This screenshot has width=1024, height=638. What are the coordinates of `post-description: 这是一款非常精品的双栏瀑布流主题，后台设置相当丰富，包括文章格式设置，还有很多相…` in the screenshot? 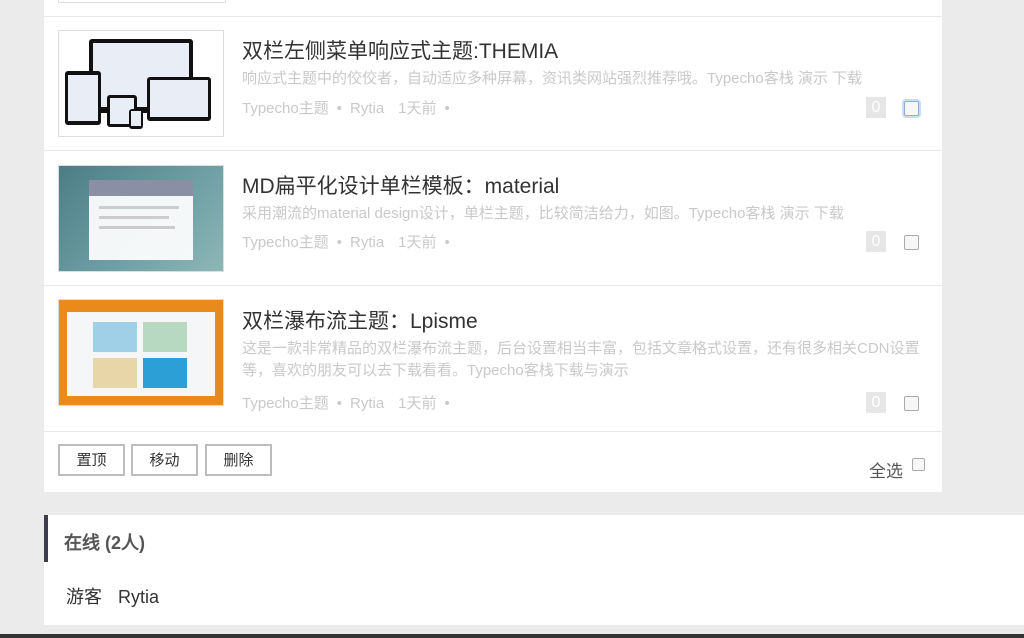 It's located at (581, 359).